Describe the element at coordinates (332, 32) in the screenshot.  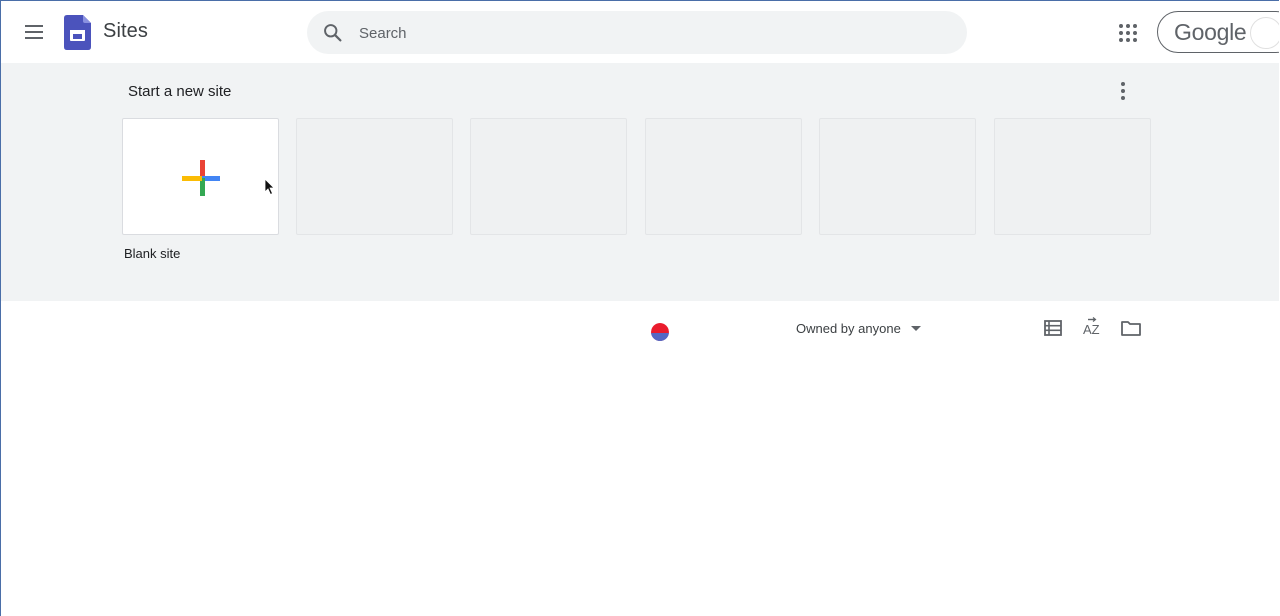
I see `search-icon` at that location.